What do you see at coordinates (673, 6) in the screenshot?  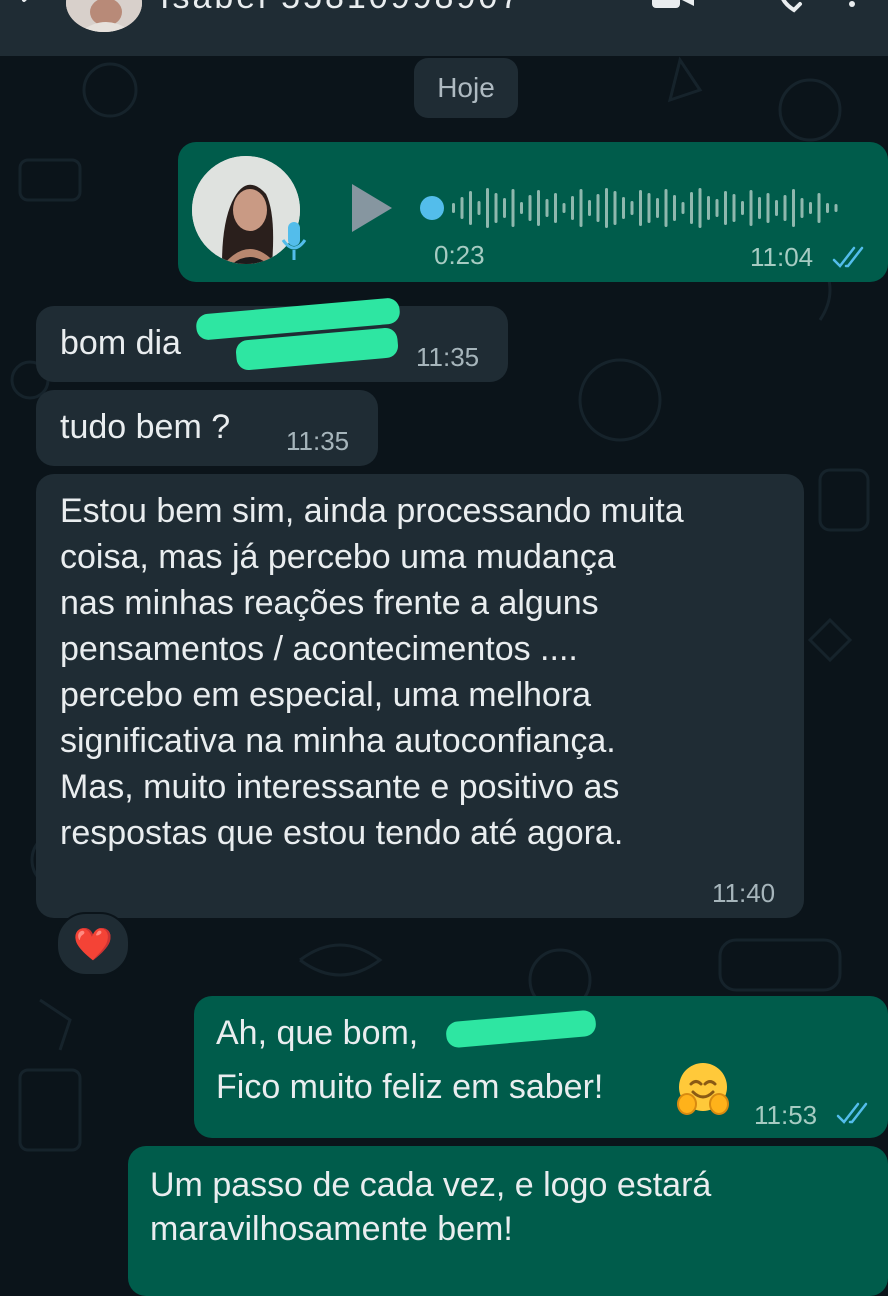 I see `video-call-icon` at bounding box center [673, 6].